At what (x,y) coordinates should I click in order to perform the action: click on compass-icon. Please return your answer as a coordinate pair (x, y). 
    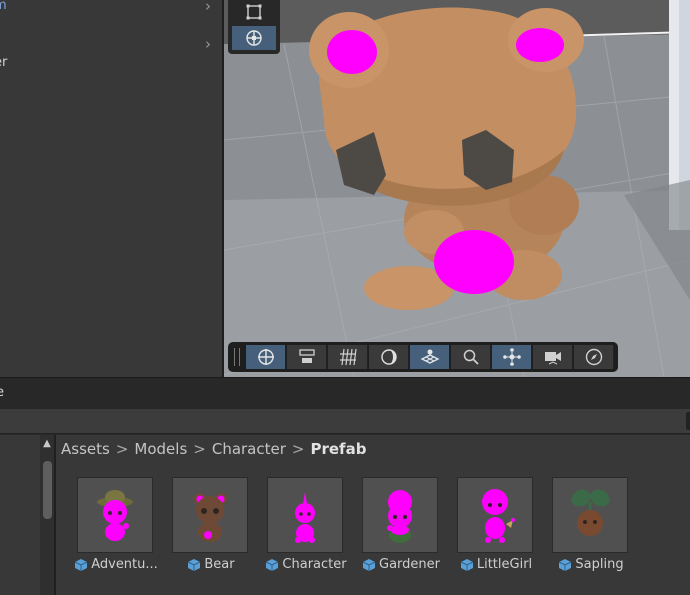
    Looking at the image, I should click on (593, 357).